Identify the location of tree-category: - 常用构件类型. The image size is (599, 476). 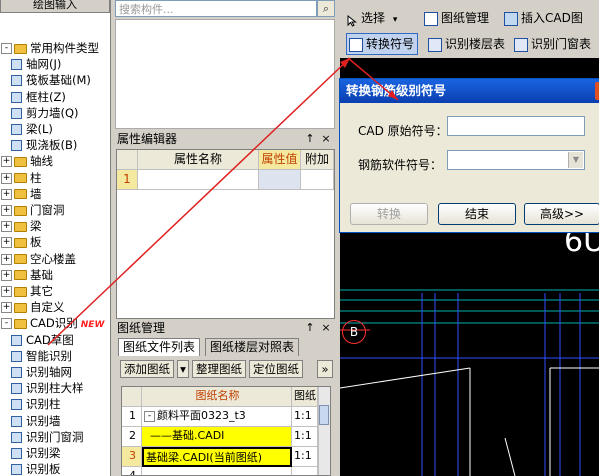
(50, 48).